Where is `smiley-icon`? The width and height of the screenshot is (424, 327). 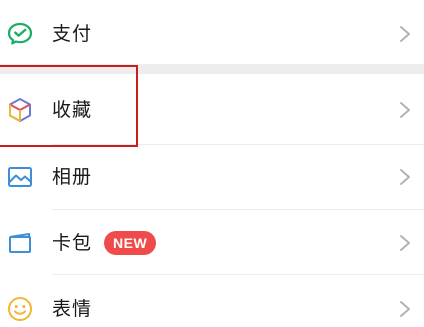
smiley-icon is located at coordinates (20, 309).